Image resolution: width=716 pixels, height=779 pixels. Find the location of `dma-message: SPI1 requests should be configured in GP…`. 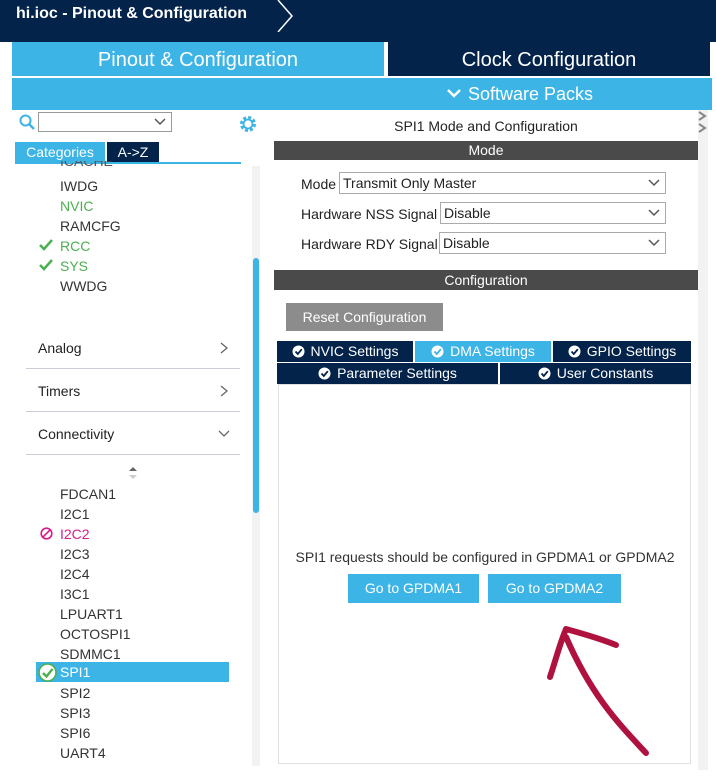

dma-message: SPI1 requests should be configured in GP… is located at coordinates (485, 557).